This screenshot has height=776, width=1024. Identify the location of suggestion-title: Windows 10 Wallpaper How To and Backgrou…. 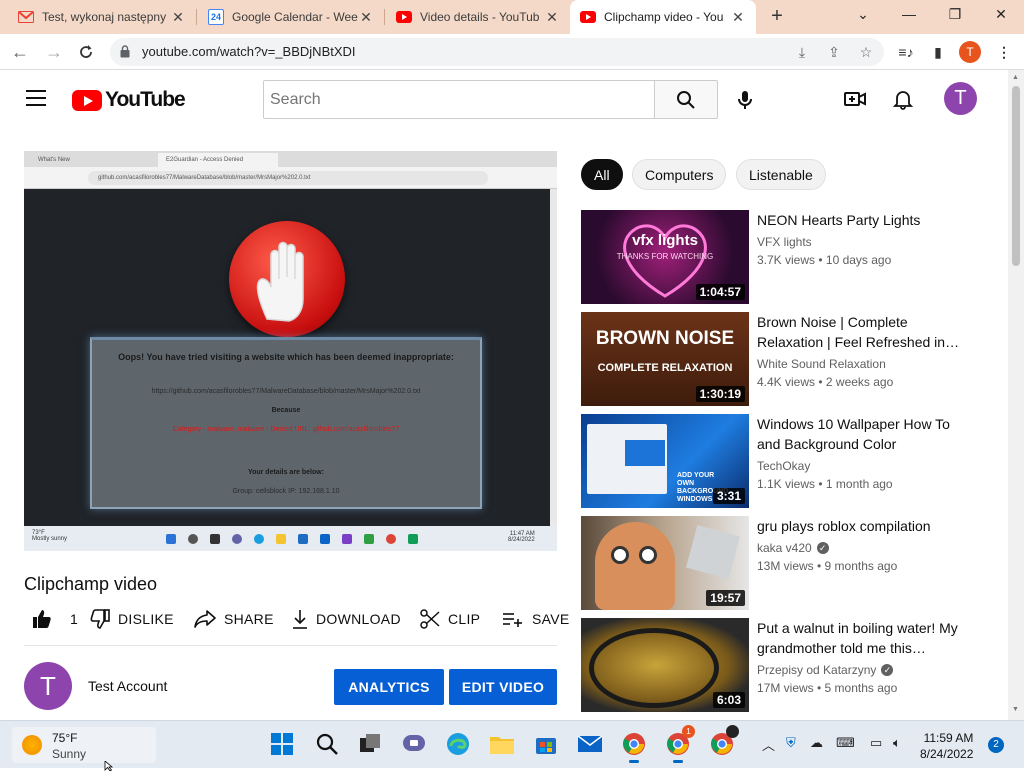
(862, 434).